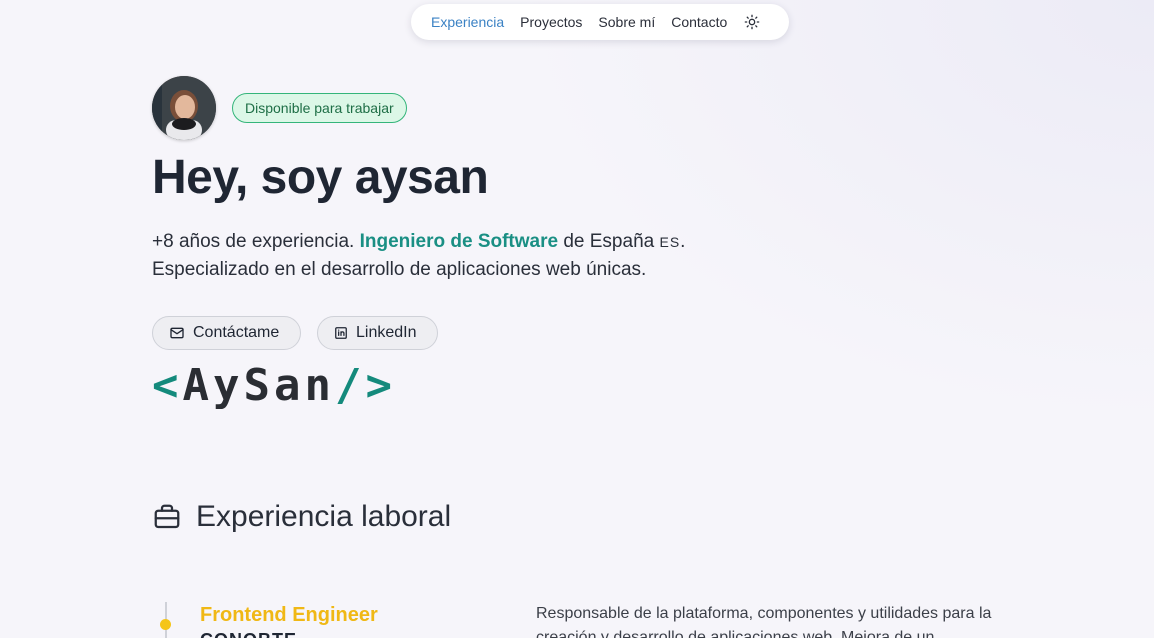  I want to click on nav-link-experiencia: Experiencia, so click(467, 22).